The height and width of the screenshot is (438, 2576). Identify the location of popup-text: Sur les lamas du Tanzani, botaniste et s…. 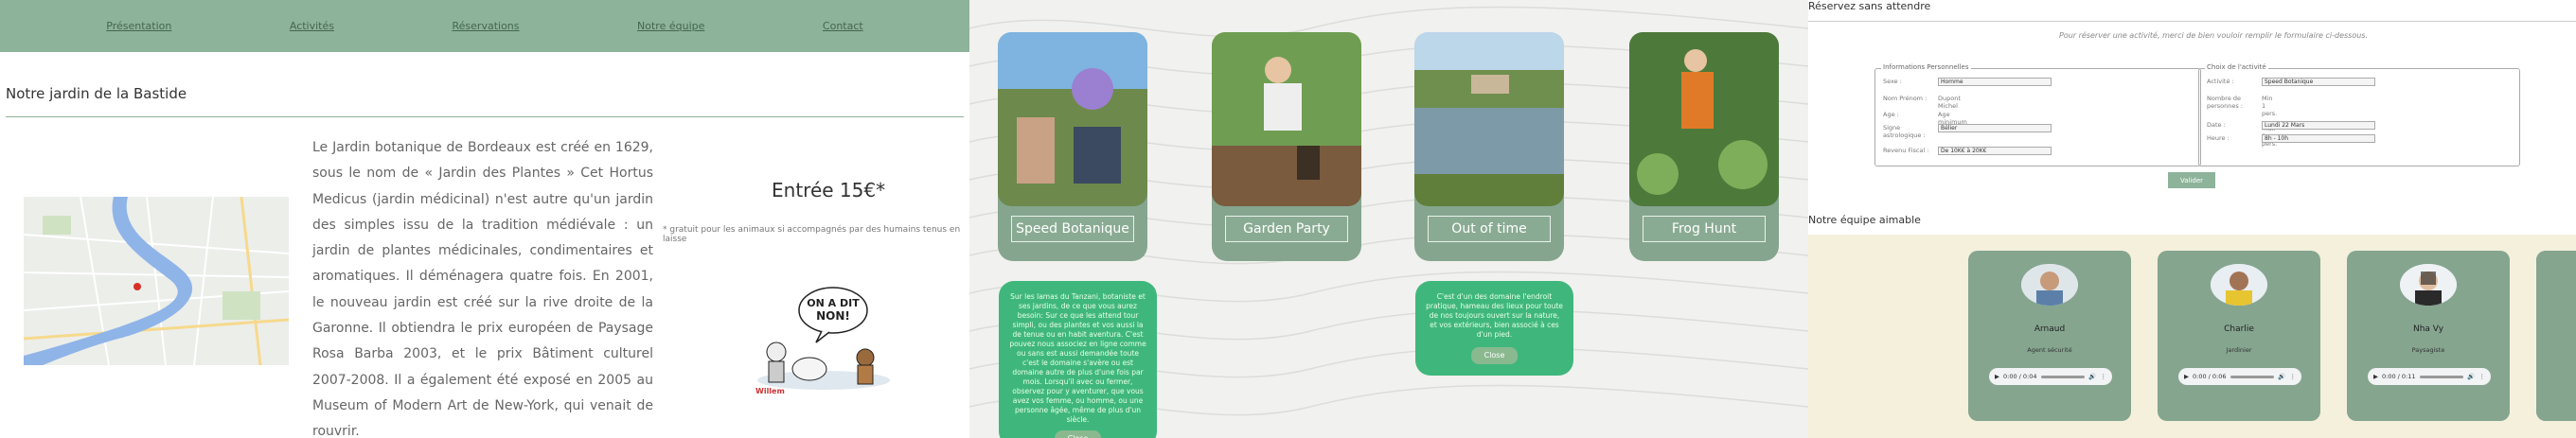
(1078, 358).